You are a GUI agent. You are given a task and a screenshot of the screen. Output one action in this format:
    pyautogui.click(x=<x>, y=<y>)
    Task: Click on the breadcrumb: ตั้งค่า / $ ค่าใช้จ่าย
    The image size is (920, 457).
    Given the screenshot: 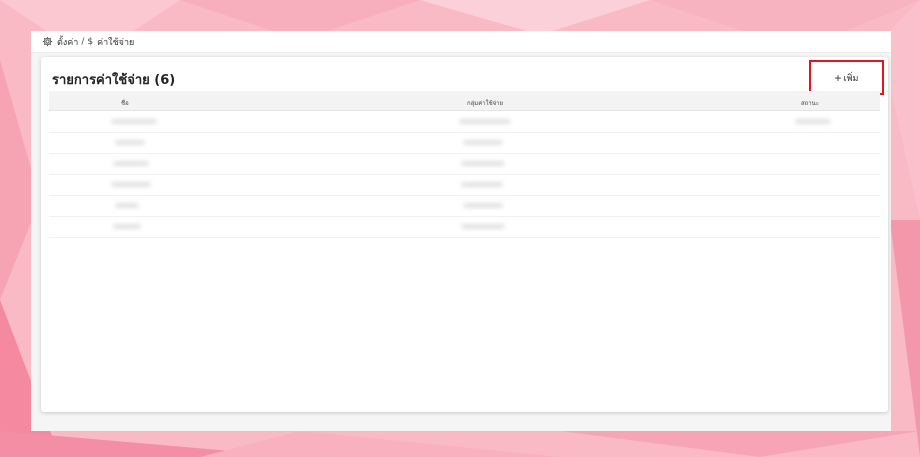 What is the action you would take?
    pyautogui.click(x=461, y=42)
    